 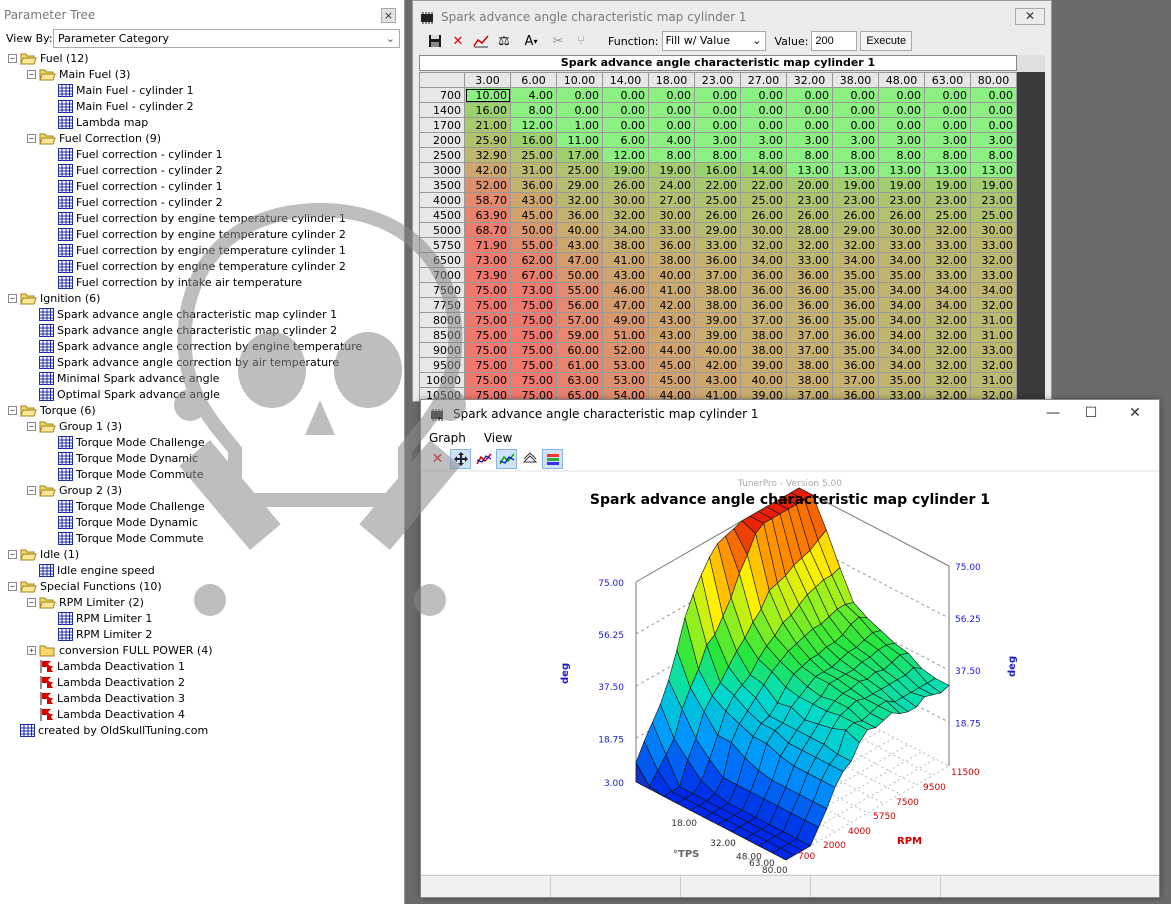 I want to click on map-cell: 47.00, so click(x=579, y=260).